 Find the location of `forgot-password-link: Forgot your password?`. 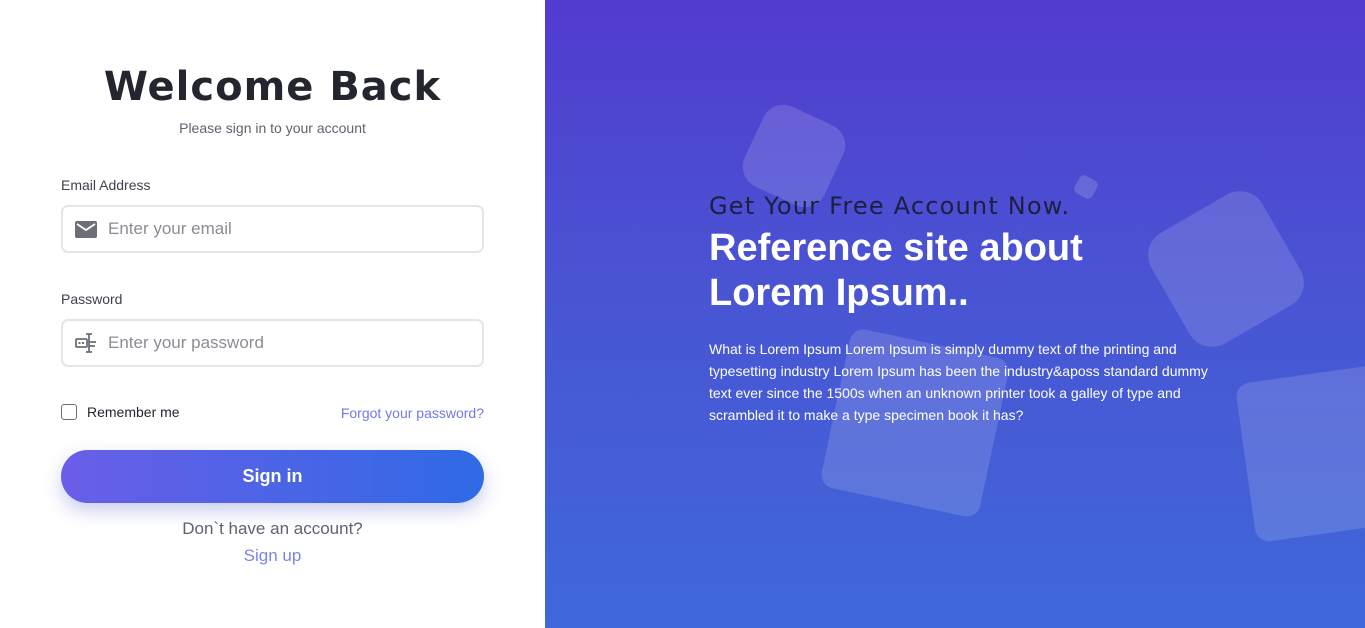

forgot-password-link: Forgot your password? is located at coordinates (412, 413).